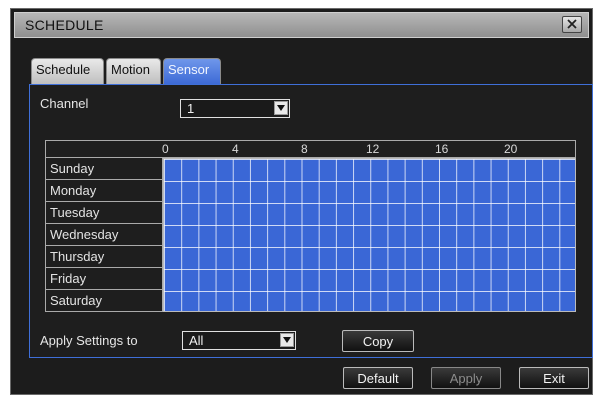  I want to click on default-button-label: Default, so click(378, 378).